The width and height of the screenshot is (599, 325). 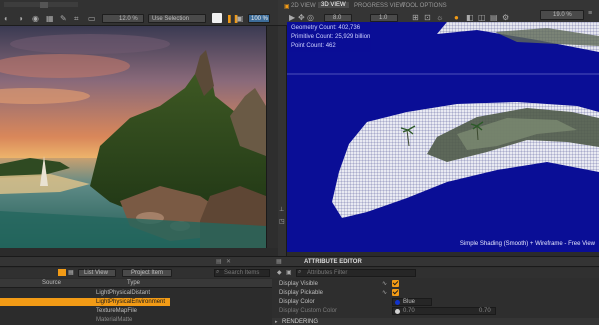 I want to click on search-input: ⌕ Search Items, so click(x=242, y=273).